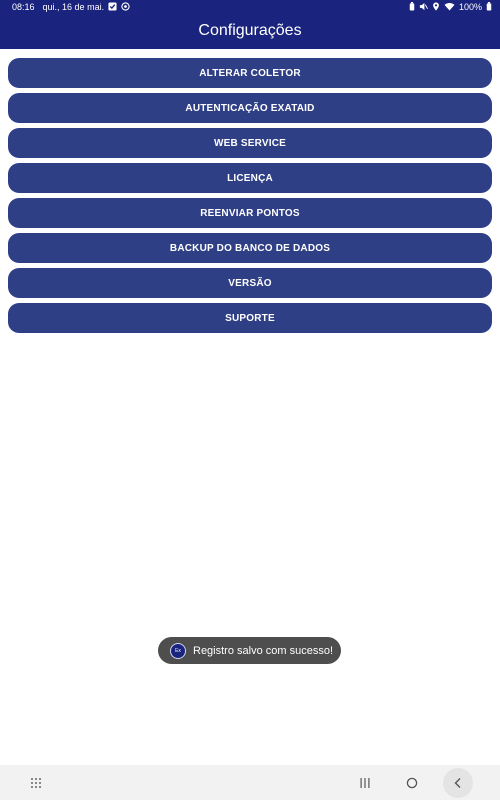 The height and width of the screenshot is (800, 500). What do you see at coordinates (412, 6) in the screenshot?
I see `battery-saver-icon` at bounding box center [412, 6].